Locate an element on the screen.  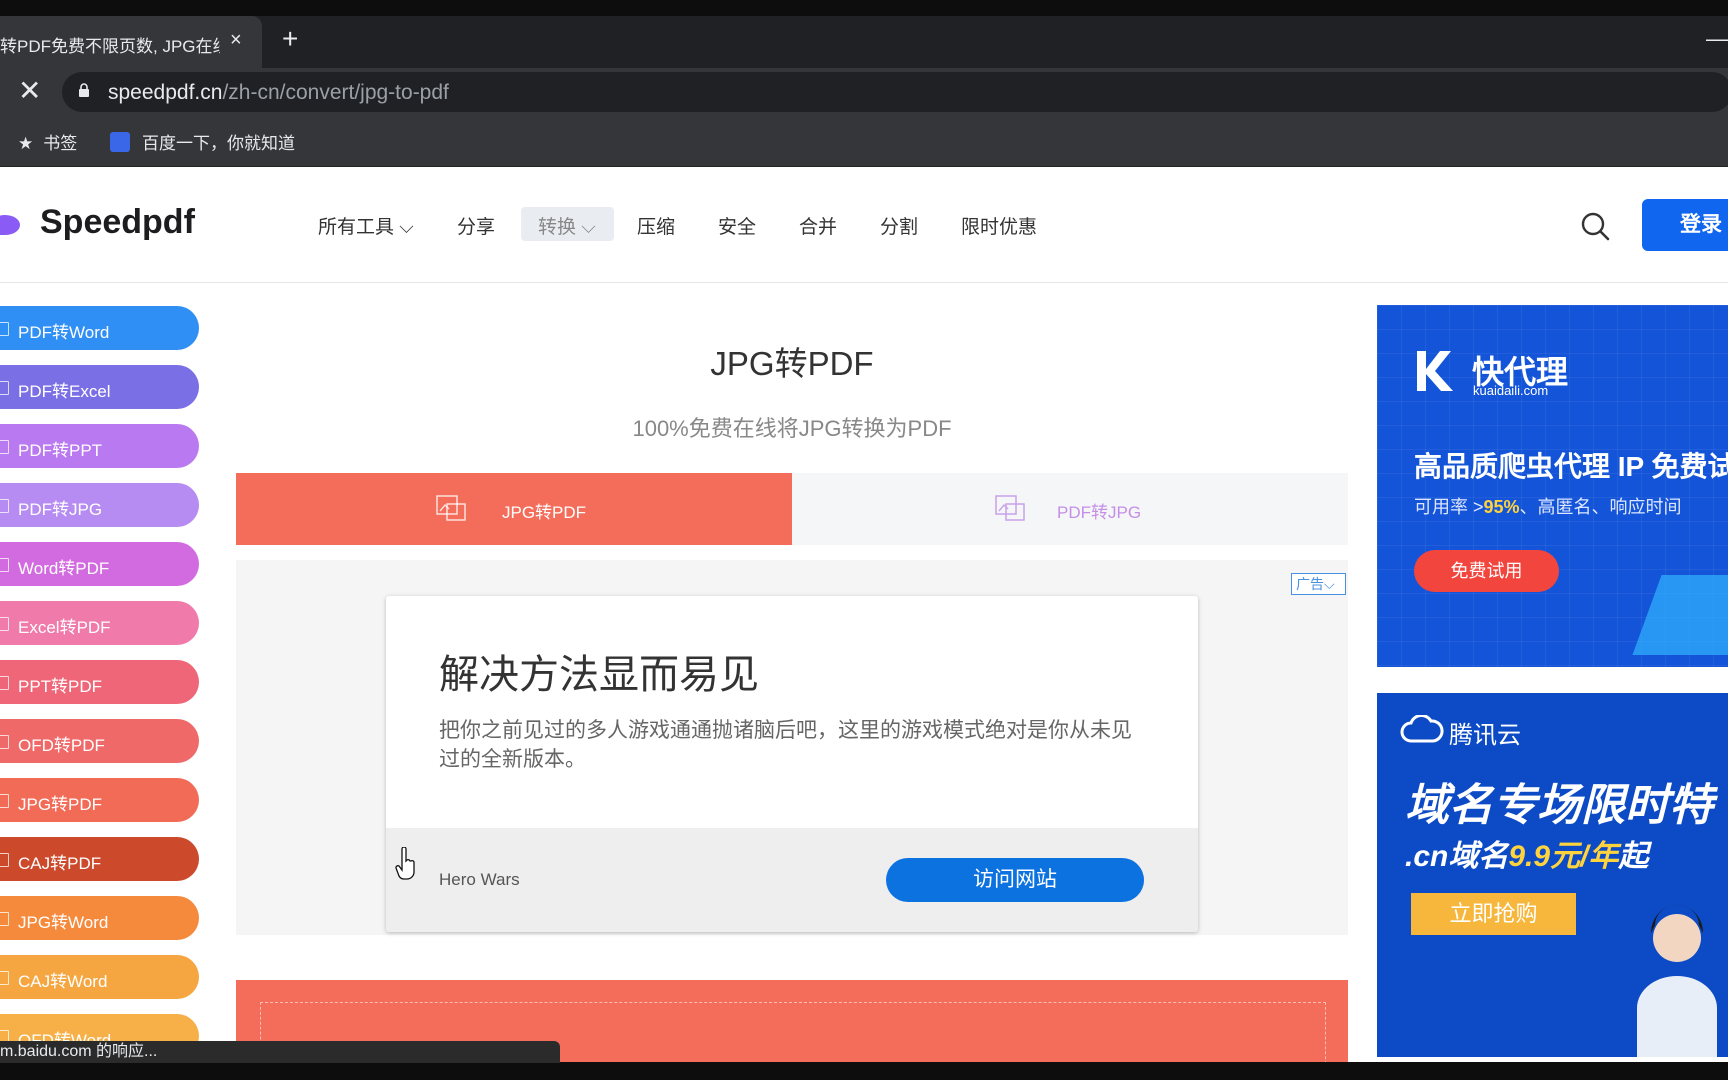
ad-sub-value: 9.9元/年 is located at coordinates (1563, 856).